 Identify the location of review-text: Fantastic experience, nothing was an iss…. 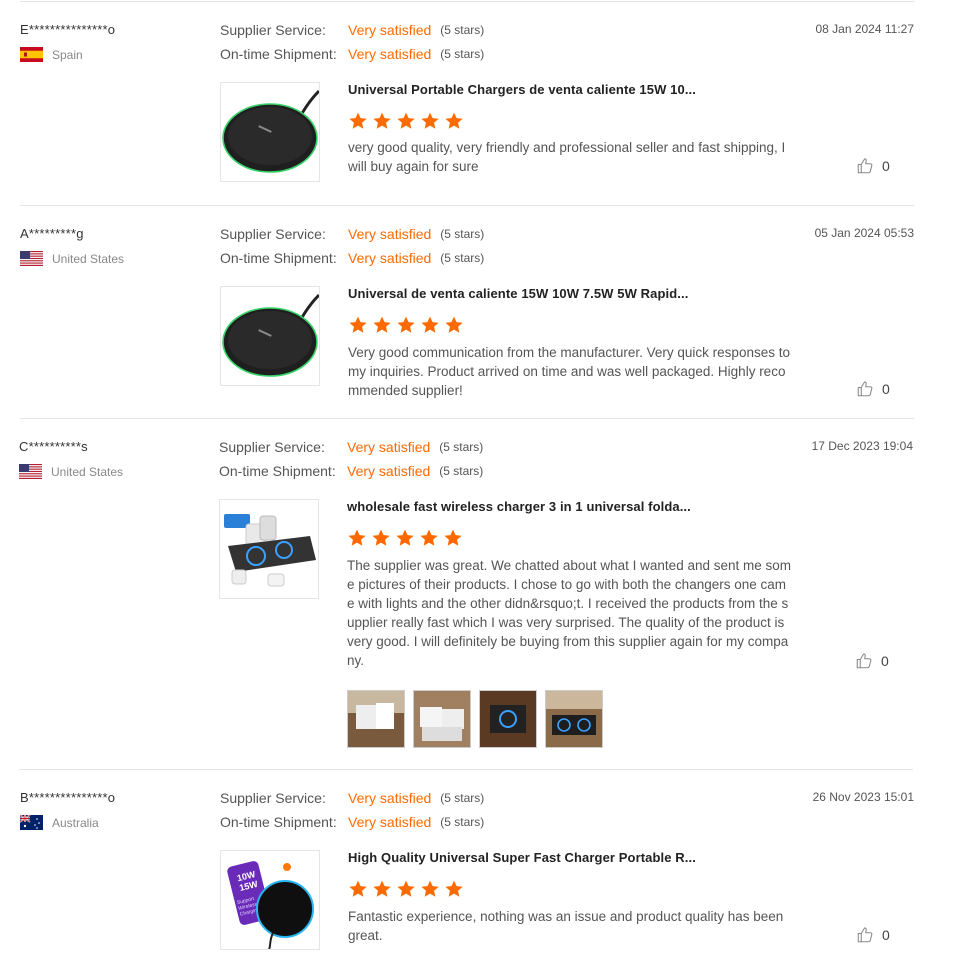
(566, 926).